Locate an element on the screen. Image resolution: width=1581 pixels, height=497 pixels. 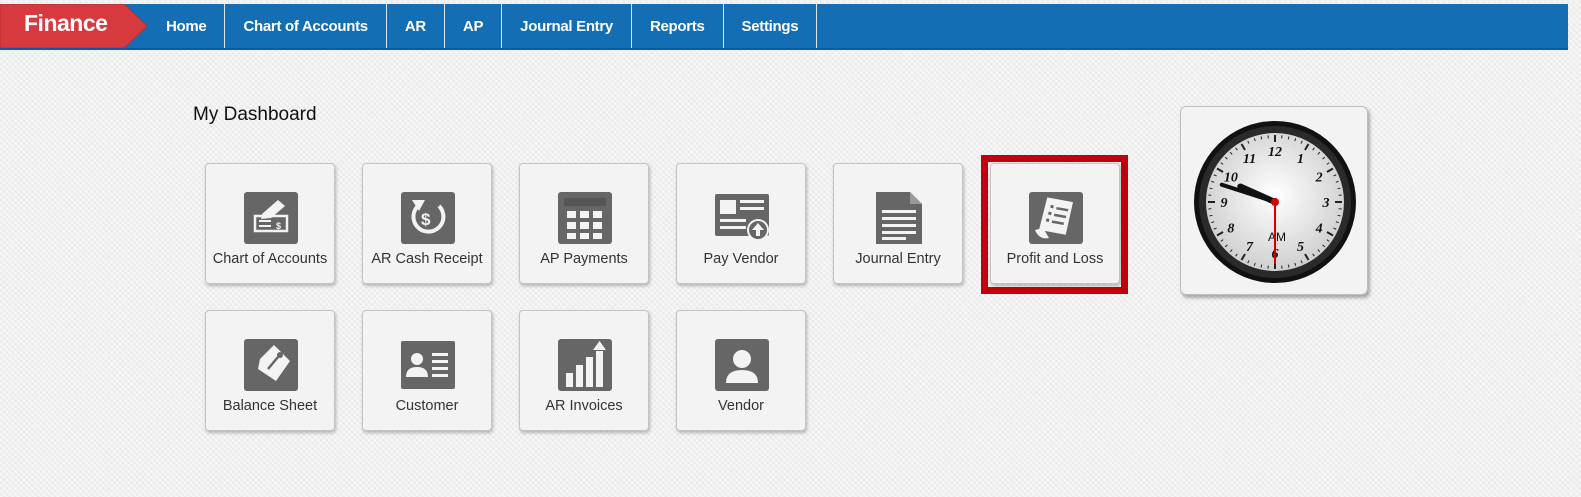
clock-numeral: 4 is located at coordinates (1319, 229).